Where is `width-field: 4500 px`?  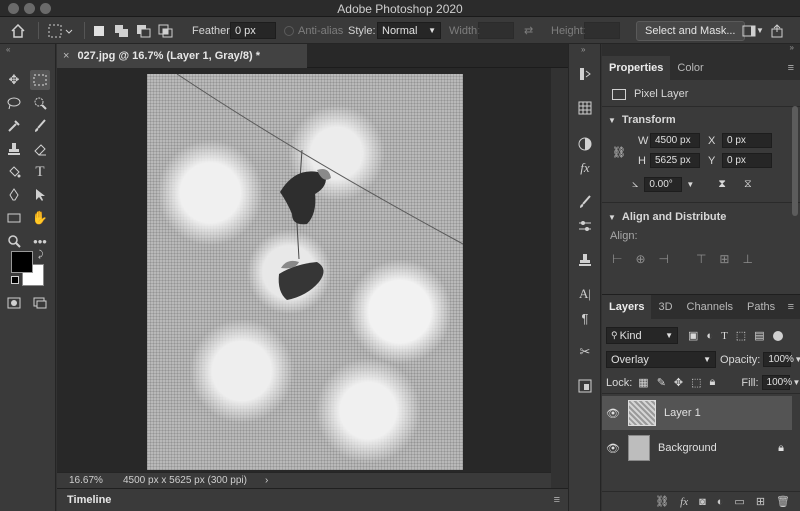
width-field: 4500 px is located at coordinates (675, 140).